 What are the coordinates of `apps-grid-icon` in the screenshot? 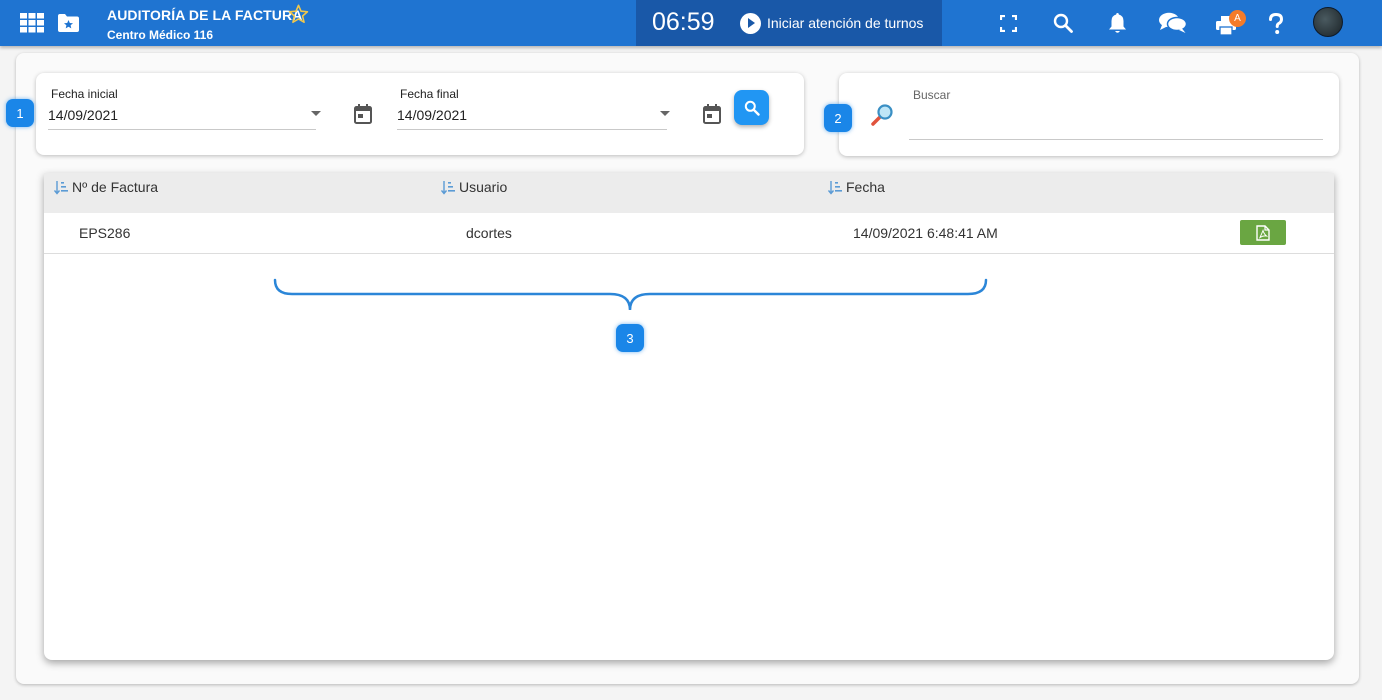 It's located at (32, 23).